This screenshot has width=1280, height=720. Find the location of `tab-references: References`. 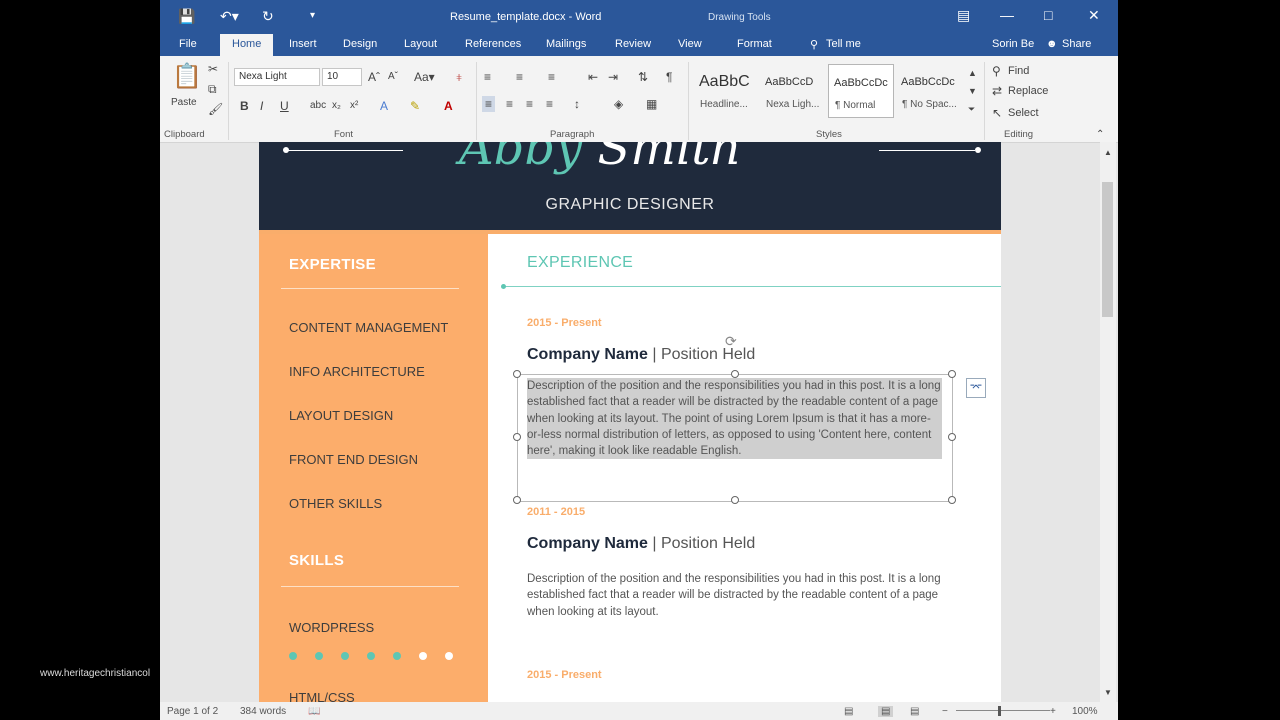

tab-references: References is located at coordinates (493, 44).